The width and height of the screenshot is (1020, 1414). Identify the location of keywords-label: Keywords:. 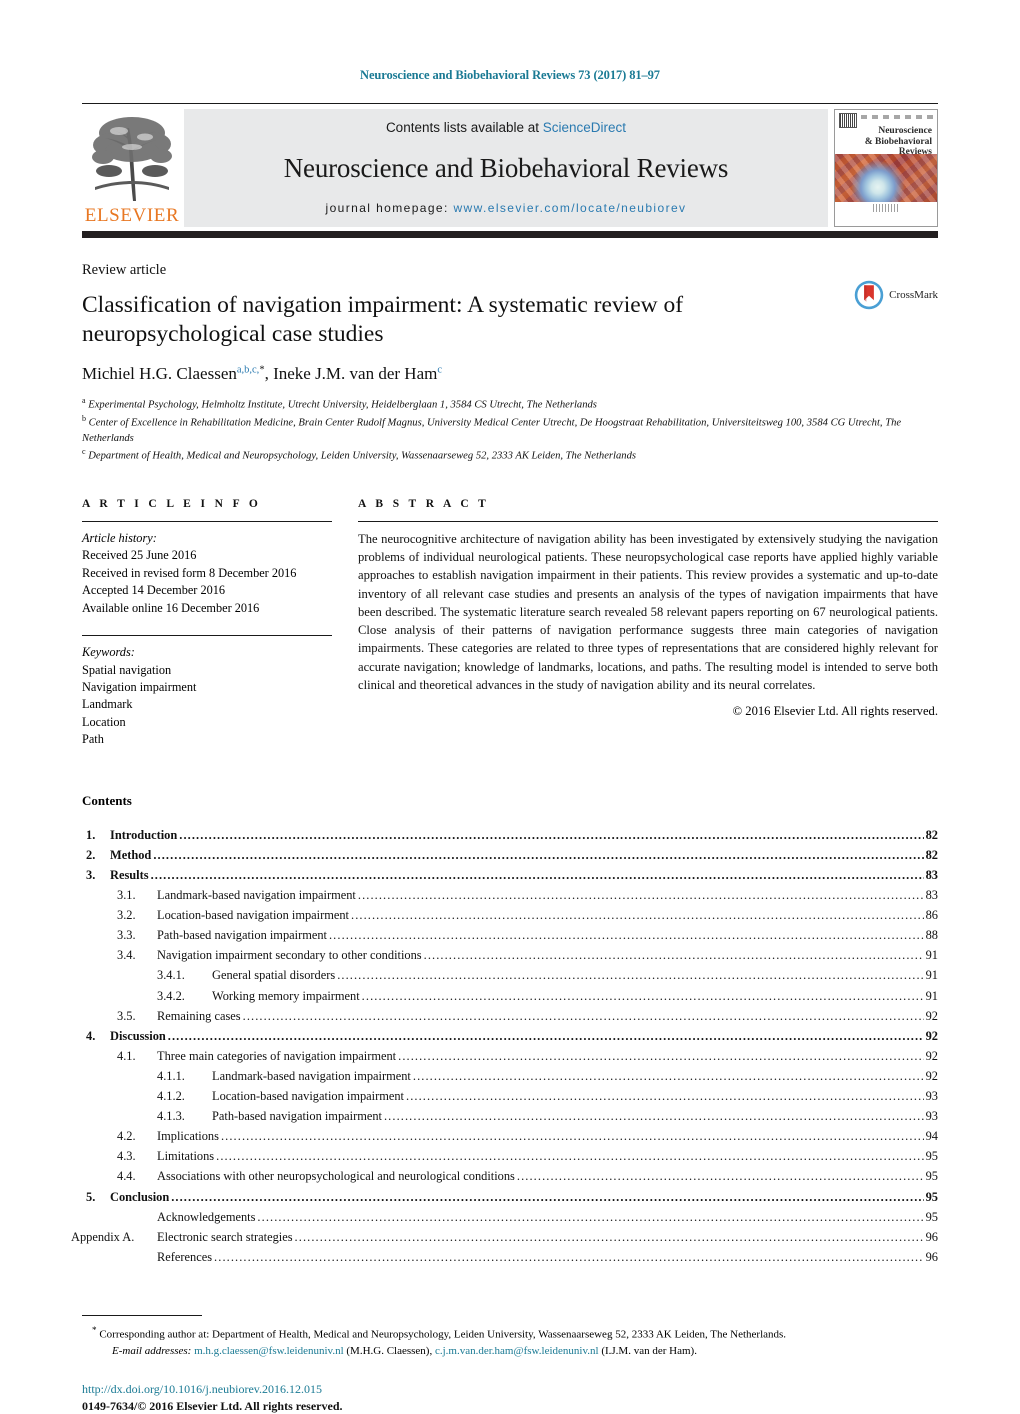
(108, 652).